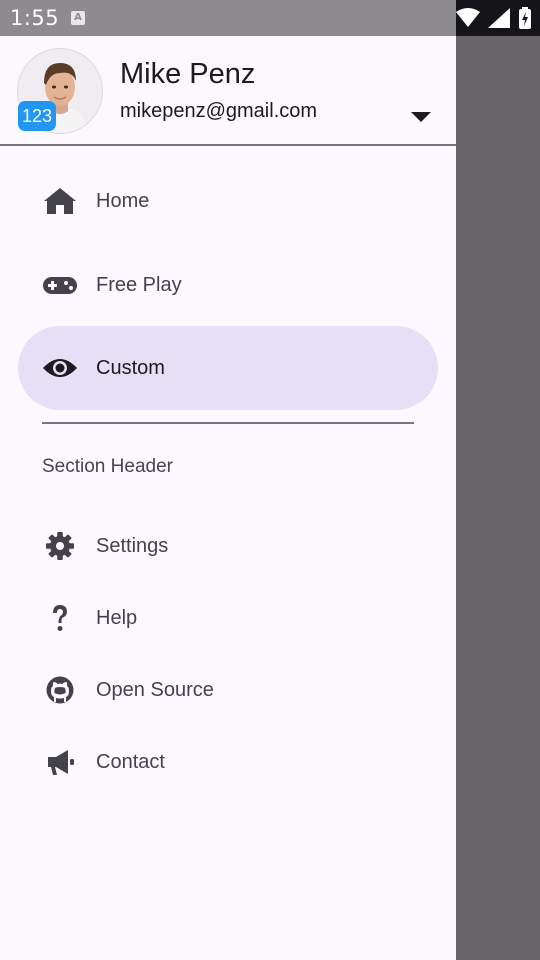  Describe the element at coordinates (499, 18) in the screenshot. I see `signal-icon` at that location.